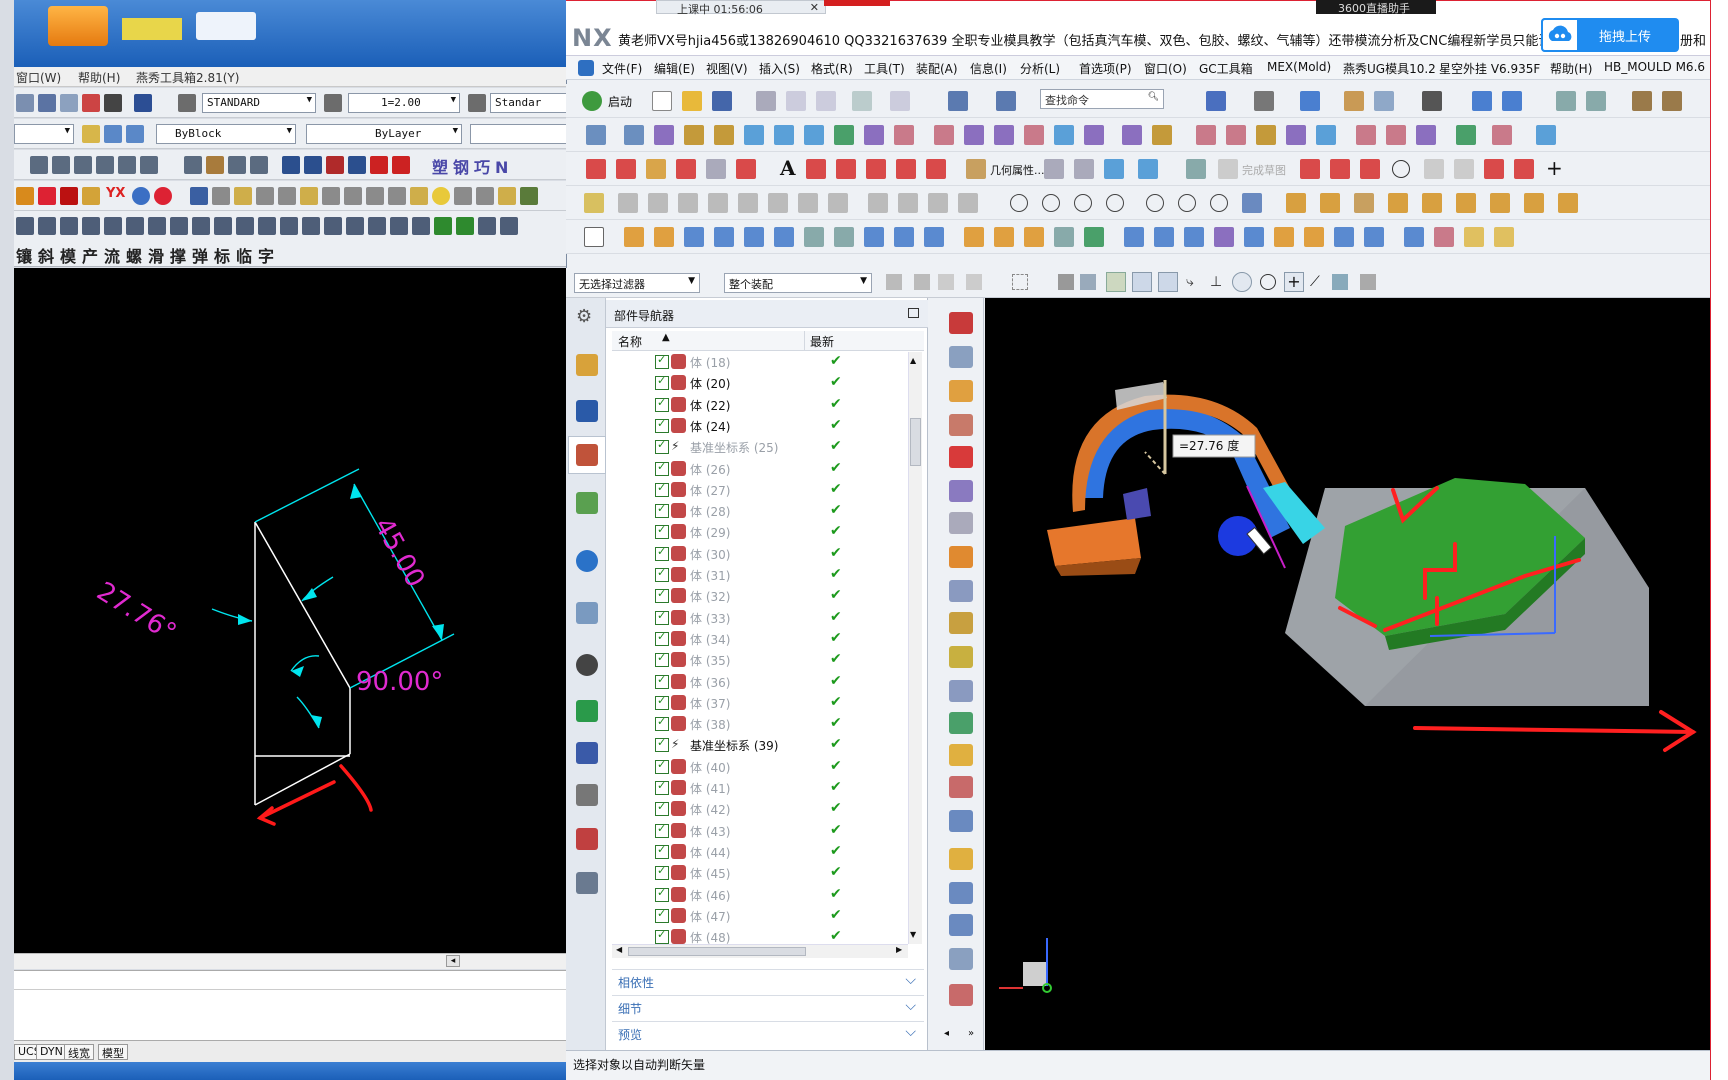  What do you see at coordinates (1554, 168) in the screenshot?
I see `plus-icon: +` at bounding box center [1554, 168].